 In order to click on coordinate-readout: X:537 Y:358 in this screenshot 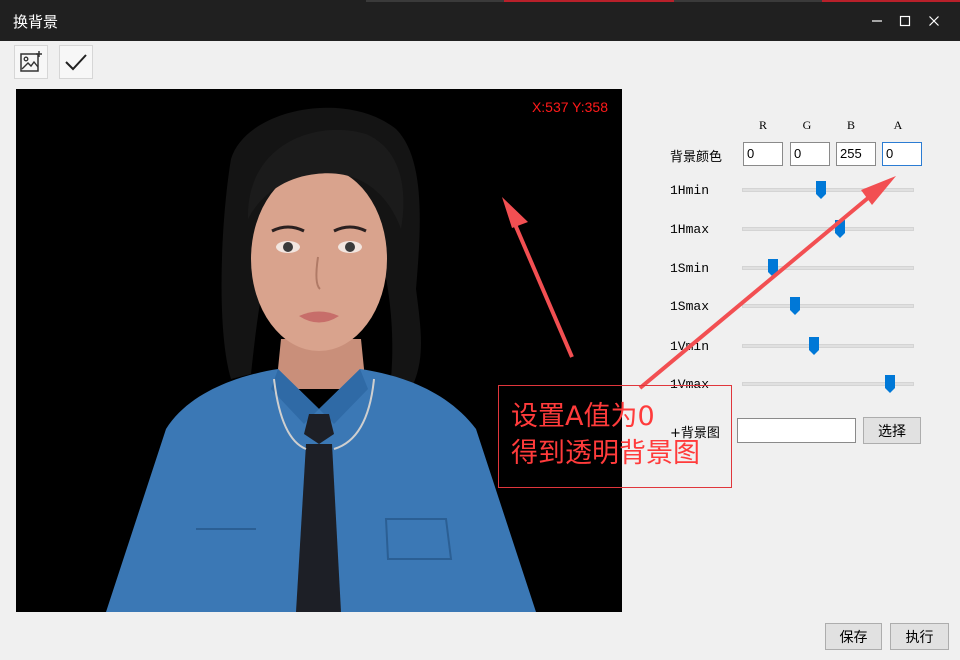, I will do `click(569, 107)`.